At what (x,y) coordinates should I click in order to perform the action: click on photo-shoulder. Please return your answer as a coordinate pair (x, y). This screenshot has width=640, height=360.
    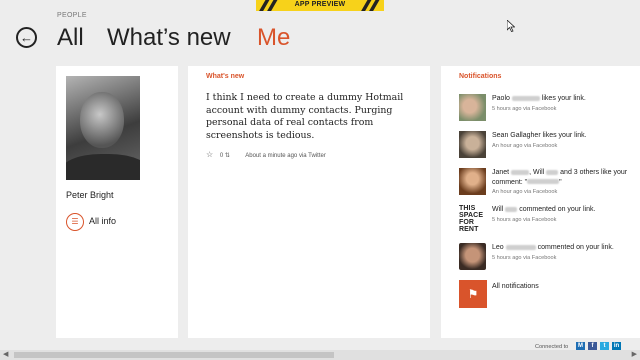
    Looking at the image, I should click on (103, 167).